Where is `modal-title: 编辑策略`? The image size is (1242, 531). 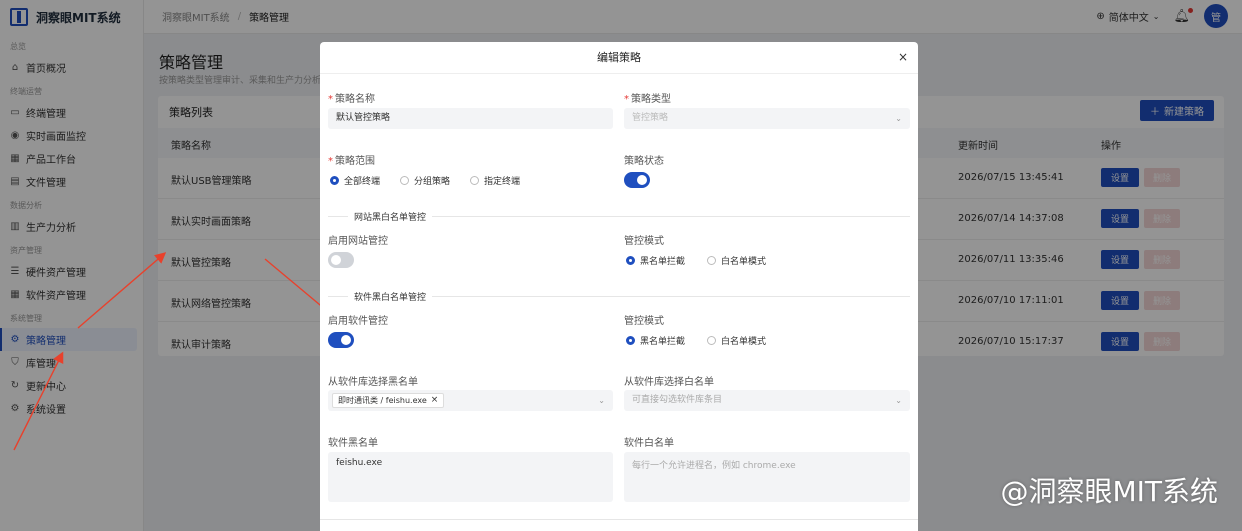 modal-title: 编辑策略 is located at coordinates (619, 58).